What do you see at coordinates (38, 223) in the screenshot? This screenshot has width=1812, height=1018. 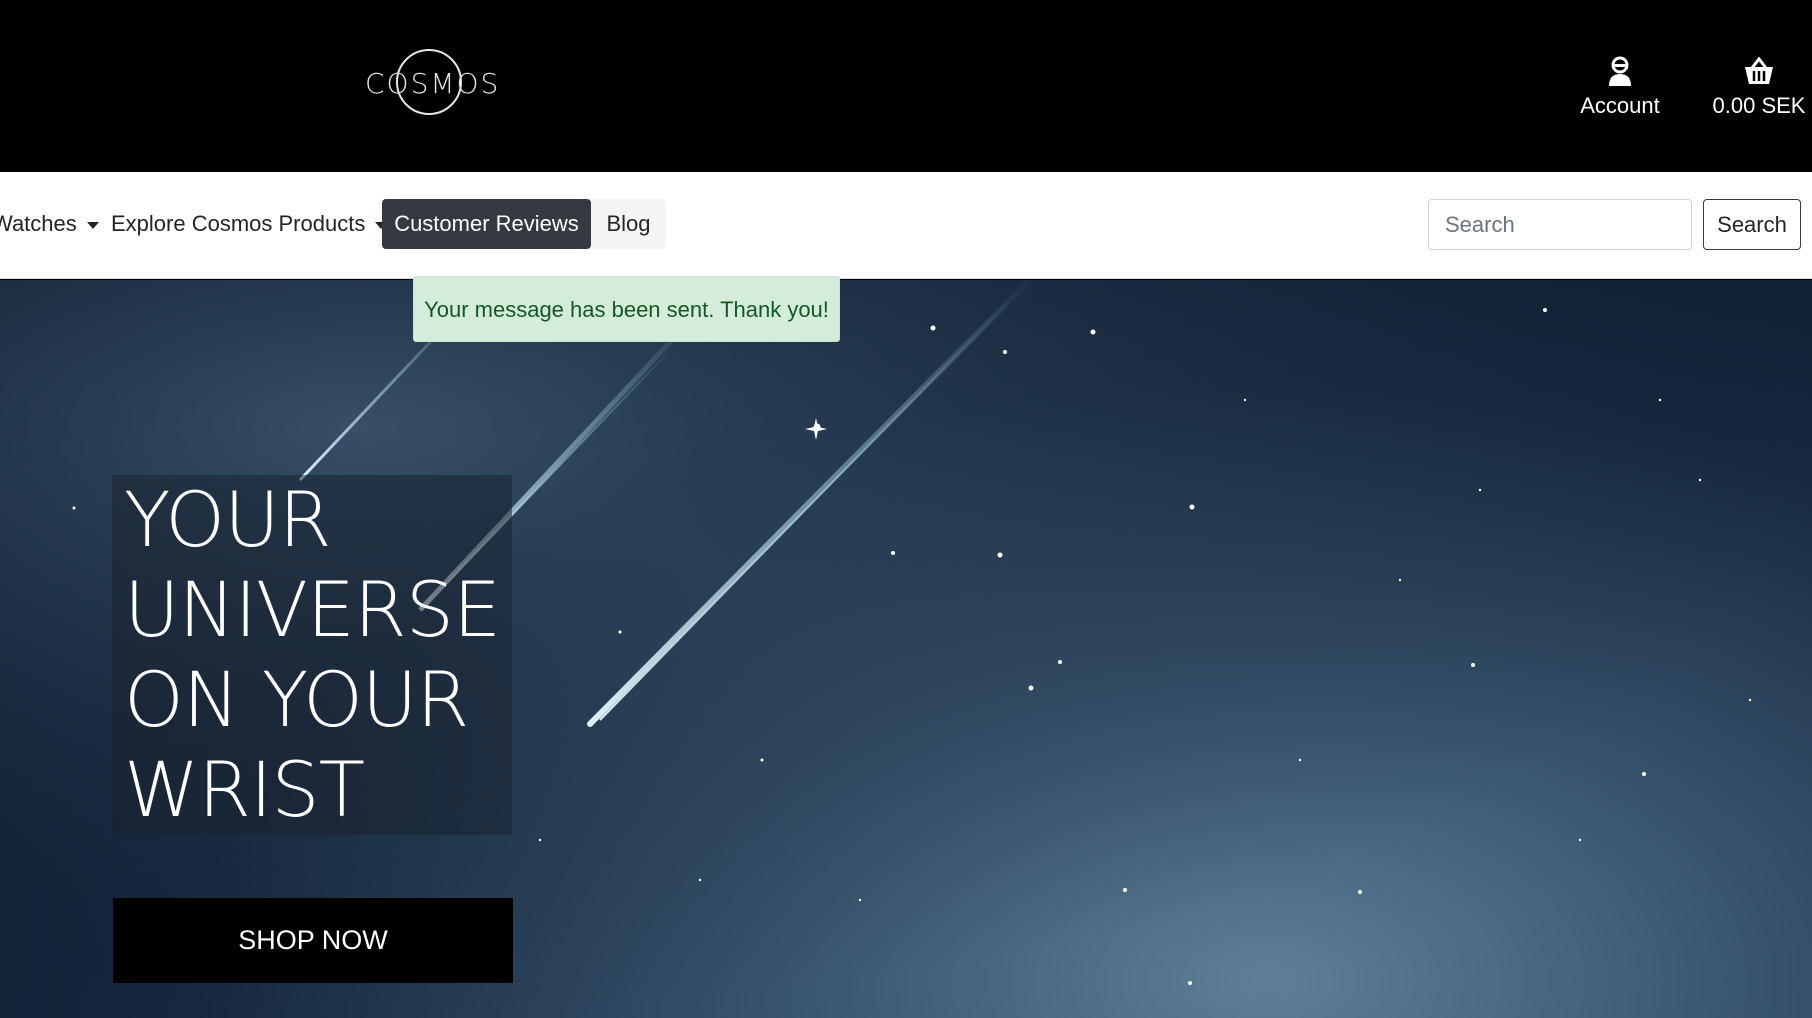 I see `nav-label: Watches` at bounding box center [38, 223].